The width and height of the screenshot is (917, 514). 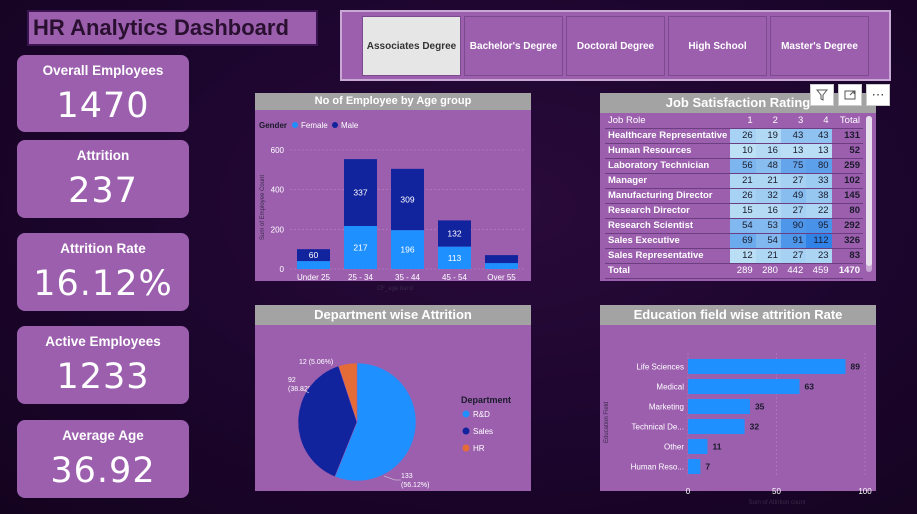 I want to click on rating-count-cell: 21, so click(x=768, y=256).